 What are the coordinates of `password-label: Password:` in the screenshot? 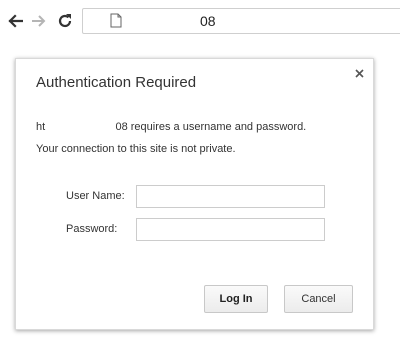 It's located at (92, 229).